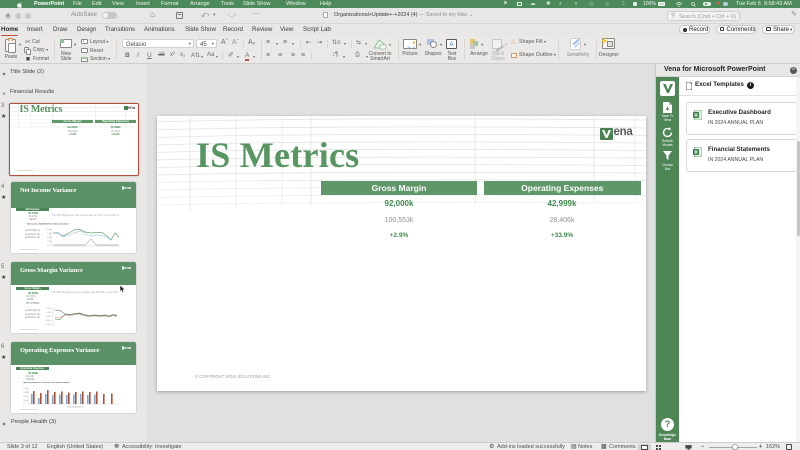 The height and width of the screenshot is (450, 800). Describe the element at coordinates (49, 313) in the screenshot. I see `svg-text: 10,000k` at that location.